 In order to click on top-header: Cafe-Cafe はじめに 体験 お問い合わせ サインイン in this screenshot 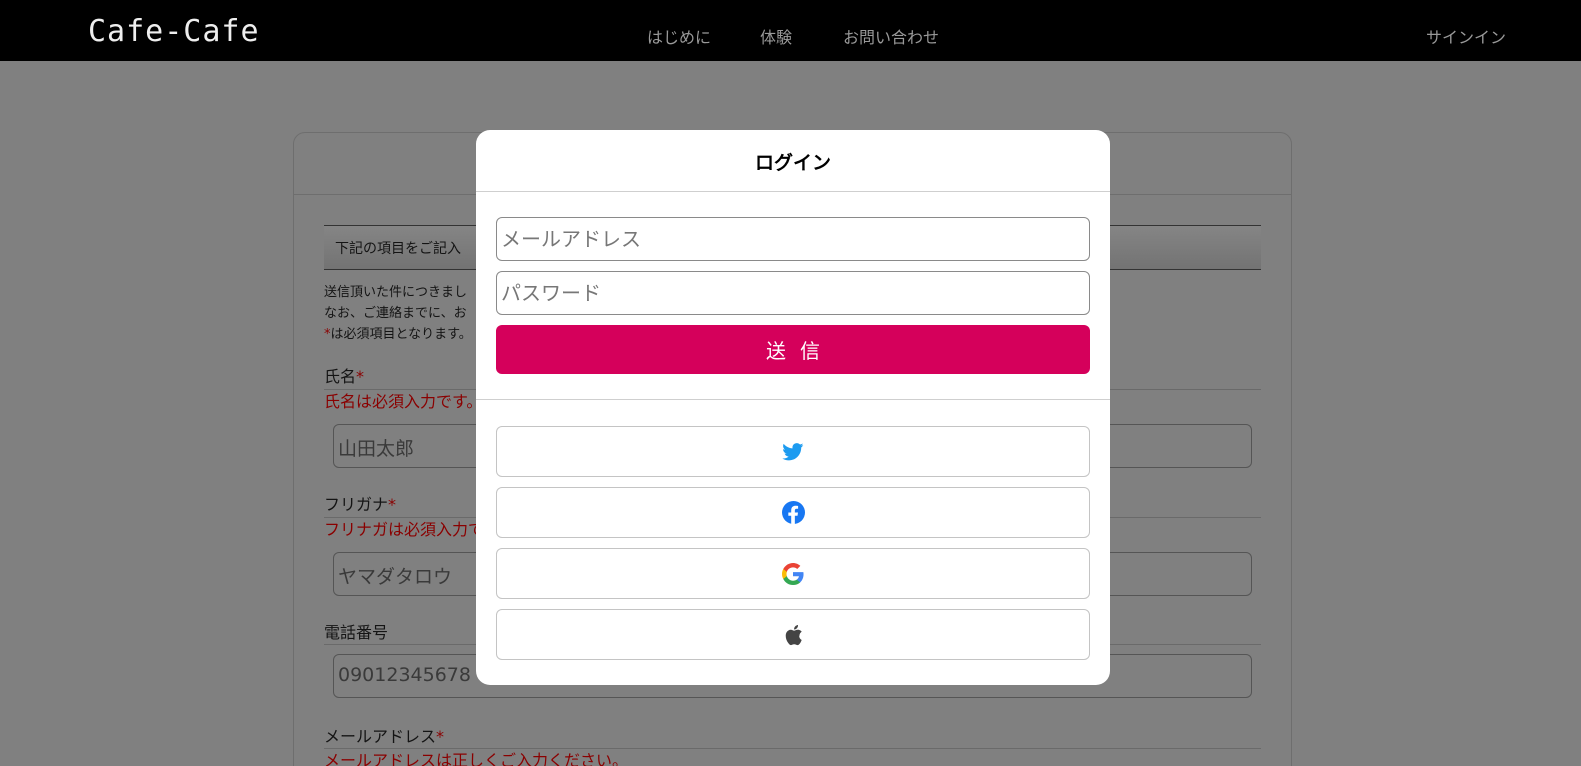, I will do `click(790, 30)`.